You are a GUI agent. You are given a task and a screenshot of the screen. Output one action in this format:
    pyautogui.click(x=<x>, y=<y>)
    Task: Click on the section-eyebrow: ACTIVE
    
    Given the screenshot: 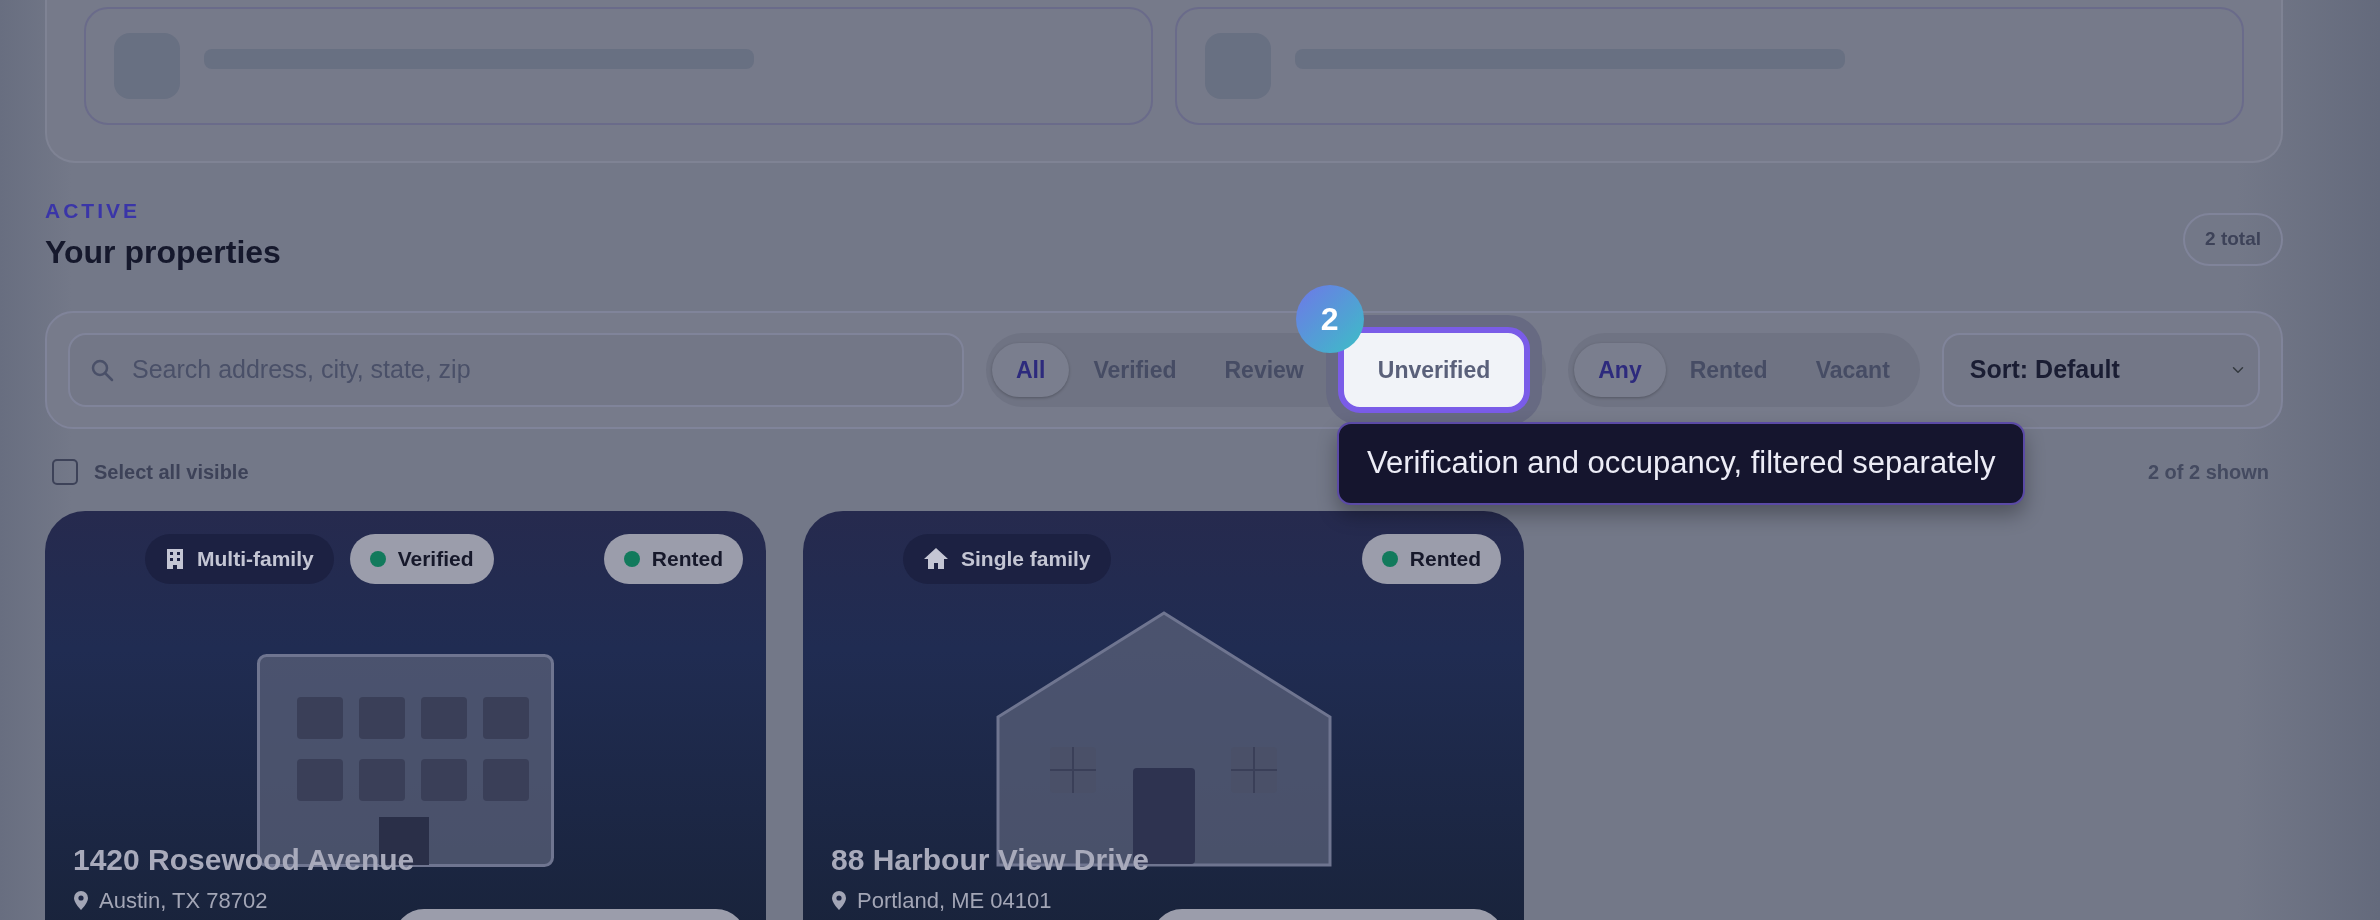 What is the action you would take?
    pyautogui.click(x=93, y=211)
    